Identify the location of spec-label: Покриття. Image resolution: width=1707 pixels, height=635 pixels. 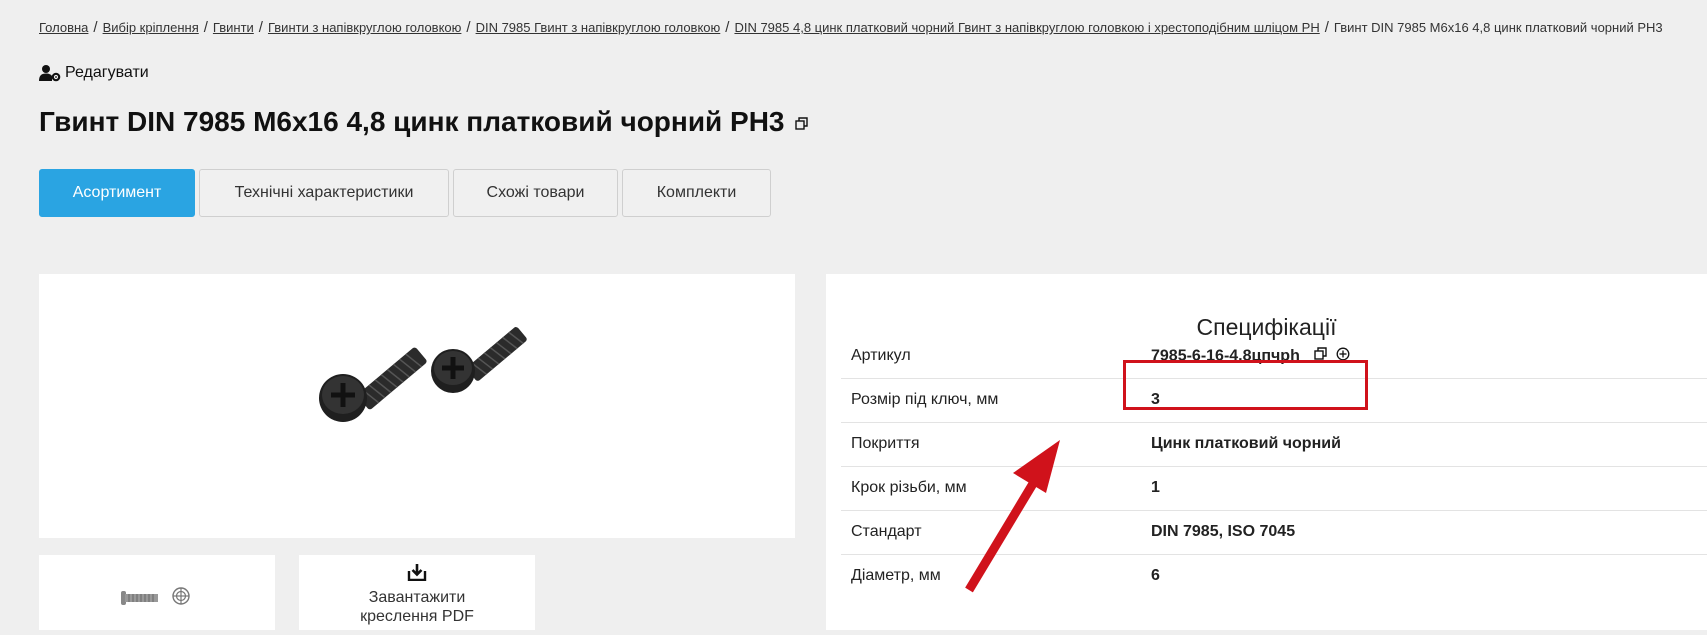
(885, 443).